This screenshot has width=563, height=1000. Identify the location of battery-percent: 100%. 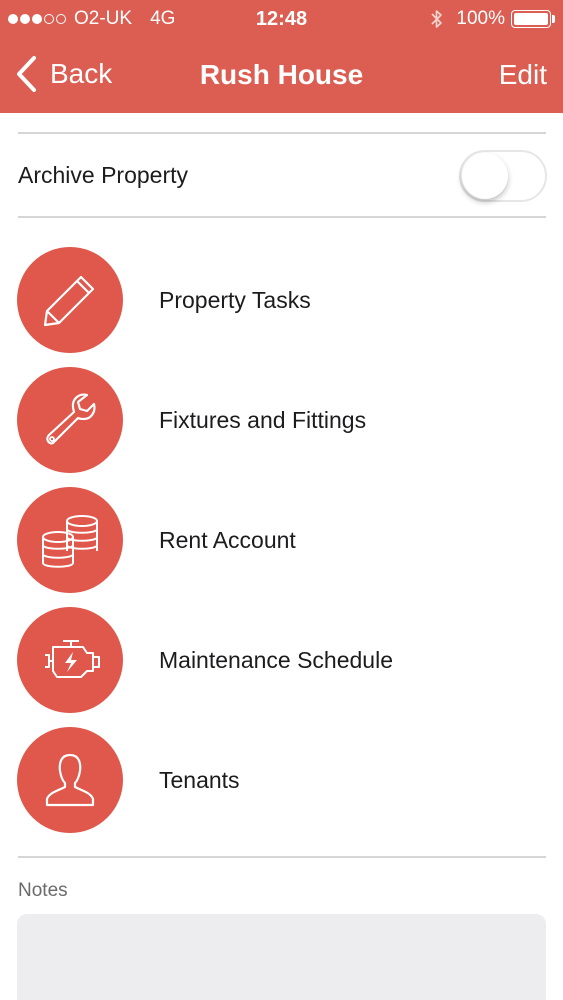
(480, 18).